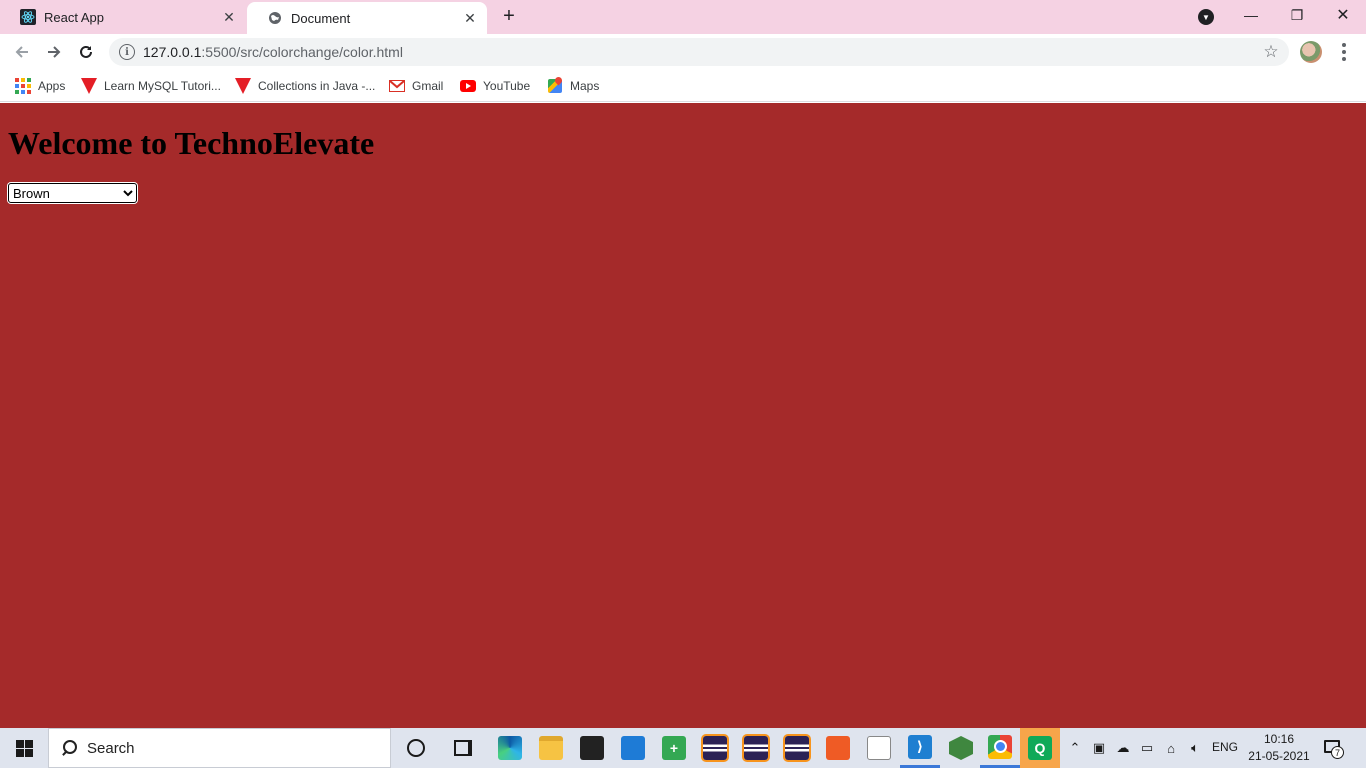 This screenshot has width=1366, height=768. What do you see at coordinates (509, 16) in the screenshot?
I see `new-tab-plus-icon: +` at bounding box center [509, 16].